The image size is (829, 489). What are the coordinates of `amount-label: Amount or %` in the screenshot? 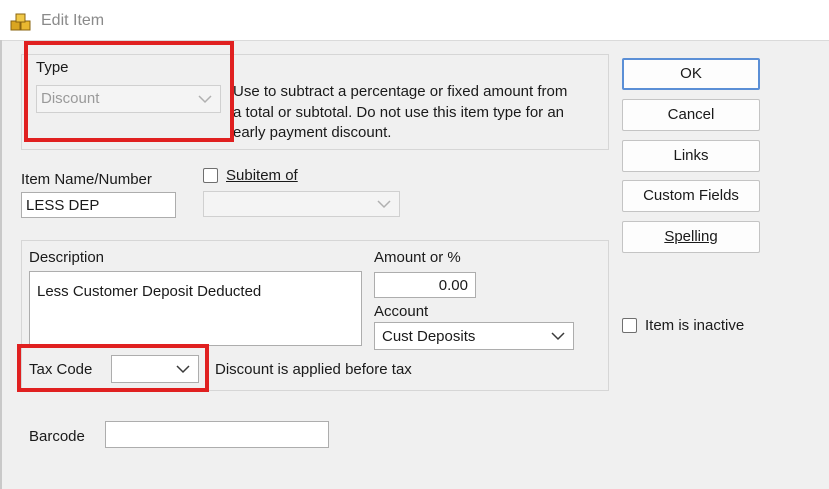 It's located at (417, 257).